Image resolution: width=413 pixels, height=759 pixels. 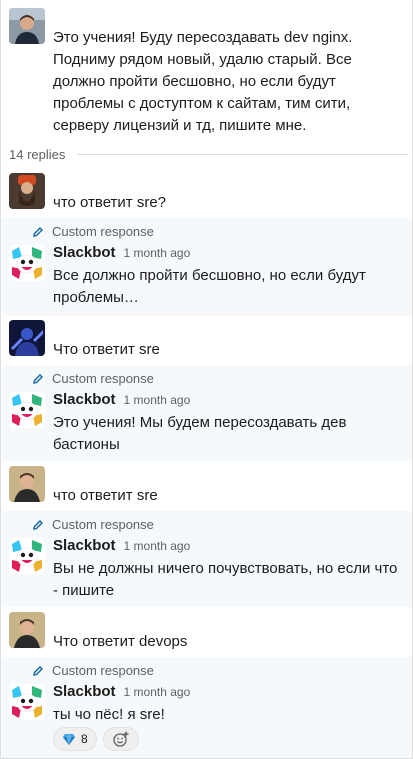 I want to click on add-reaction-icon, so click(x=121, y=739).